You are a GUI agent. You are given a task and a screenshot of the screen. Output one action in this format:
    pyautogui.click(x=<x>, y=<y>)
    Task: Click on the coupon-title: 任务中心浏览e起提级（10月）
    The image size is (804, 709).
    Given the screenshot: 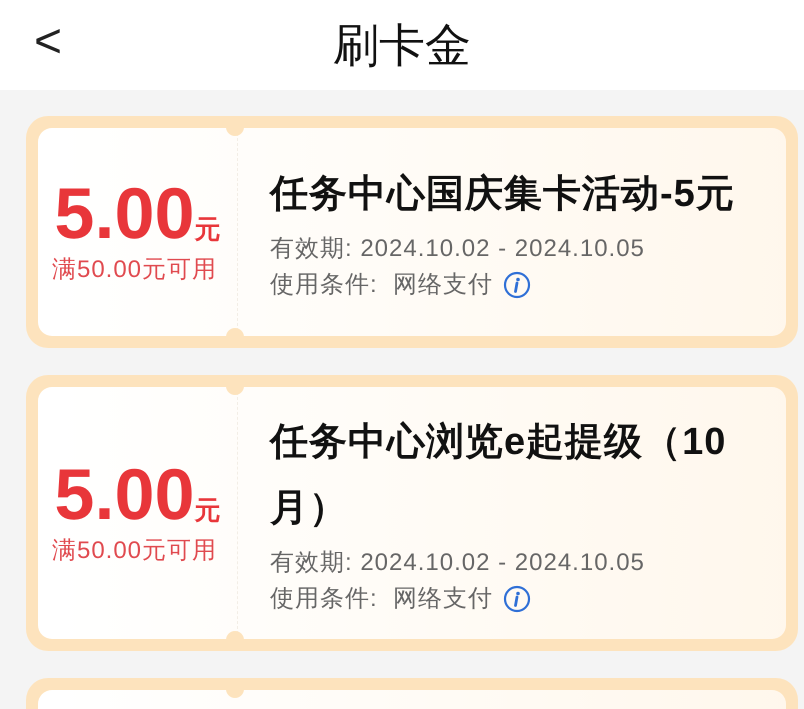 What is the action you would take?
    pyautogui.click(x=499, y=475)
    